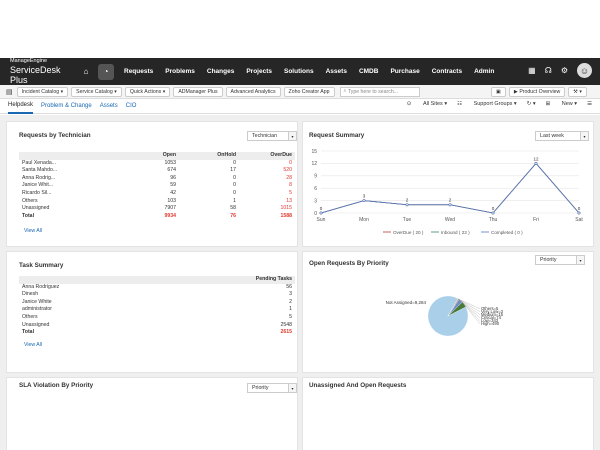 Image resolution: width=600 pixels, height=450 pixels. I want to click on nav-problems: Problems, so click(180, 71).